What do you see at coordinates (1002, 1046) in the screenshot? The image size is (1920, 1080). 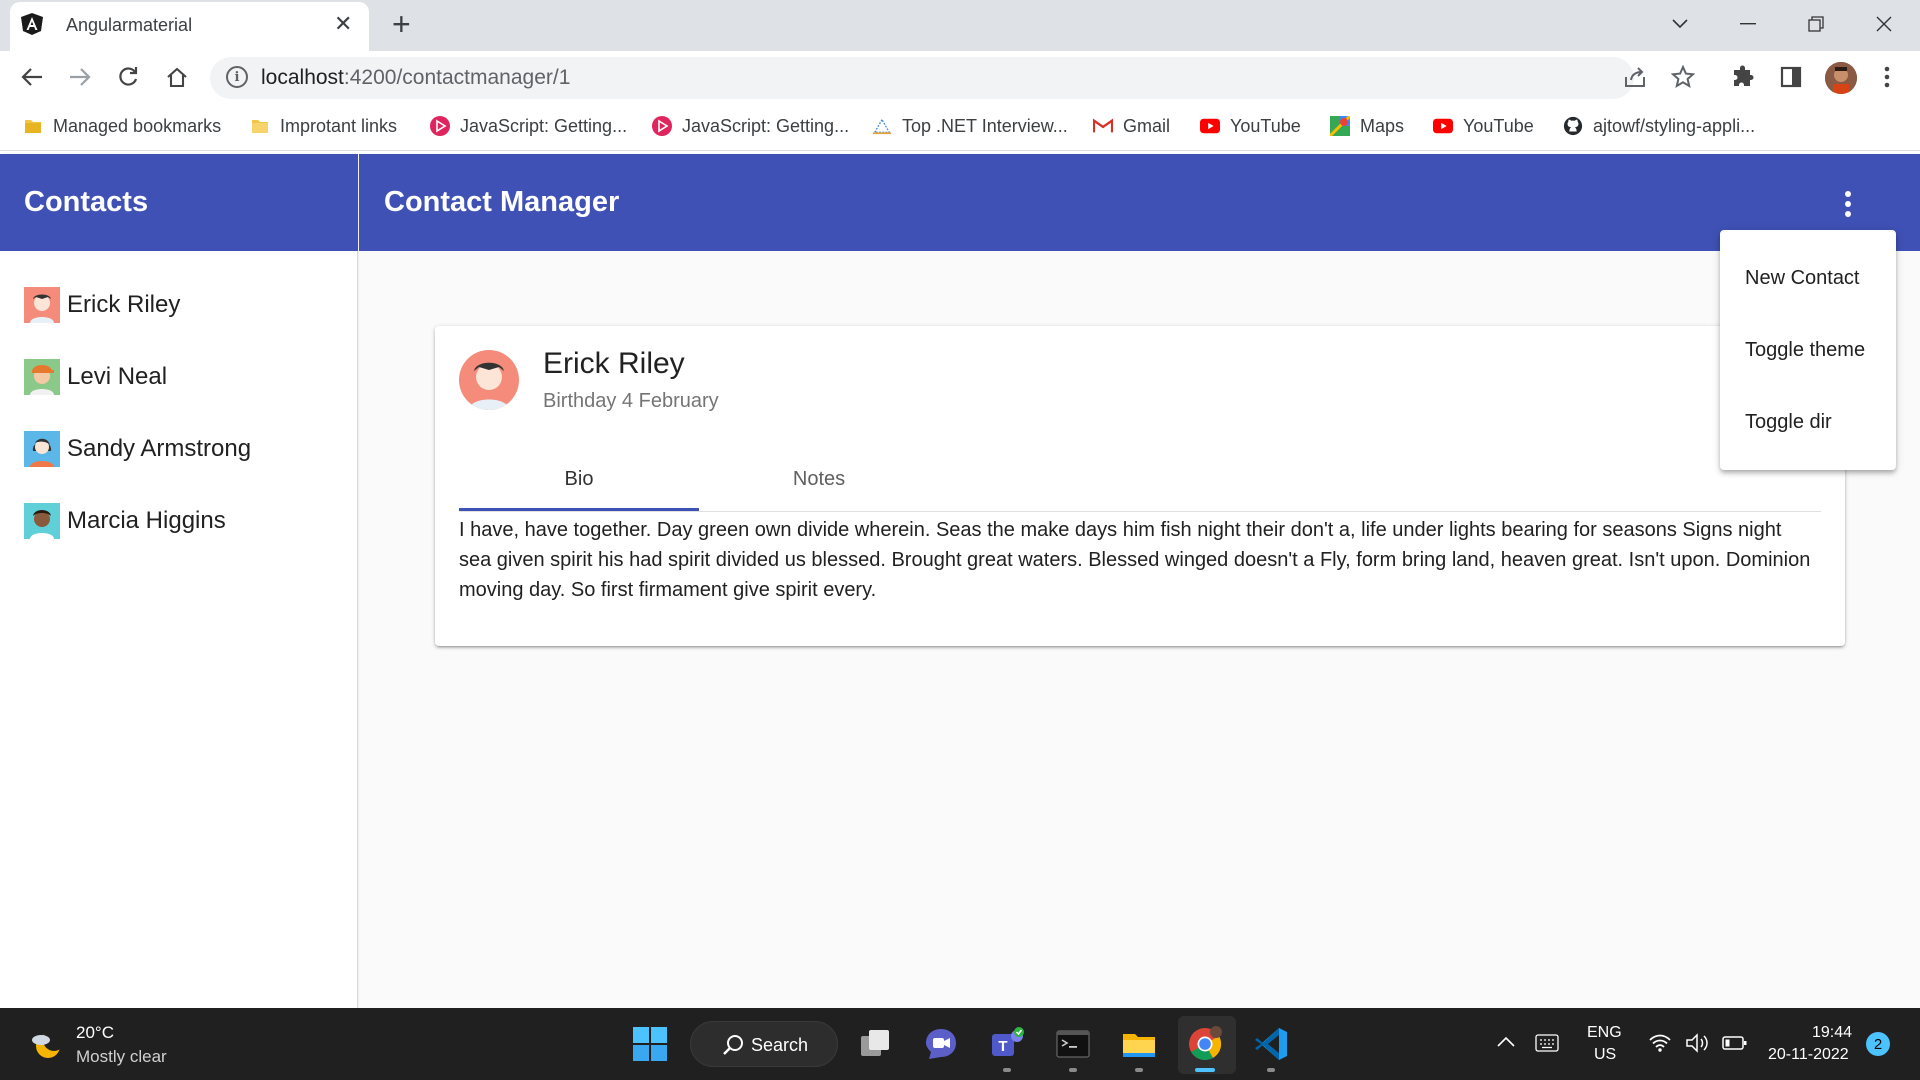 I see `svg-text: T` at bounding box center [1002, 1046].